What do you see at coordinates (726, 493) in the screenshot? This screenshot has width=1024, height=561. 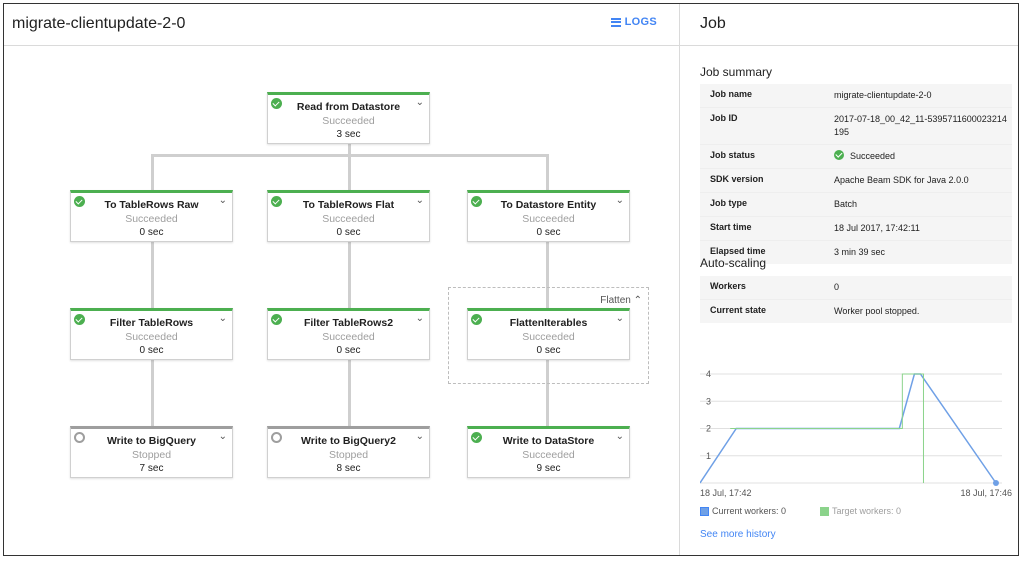 I see `x-tick-label: 18 Jul, 17:42` at bounding box center [726, 493].